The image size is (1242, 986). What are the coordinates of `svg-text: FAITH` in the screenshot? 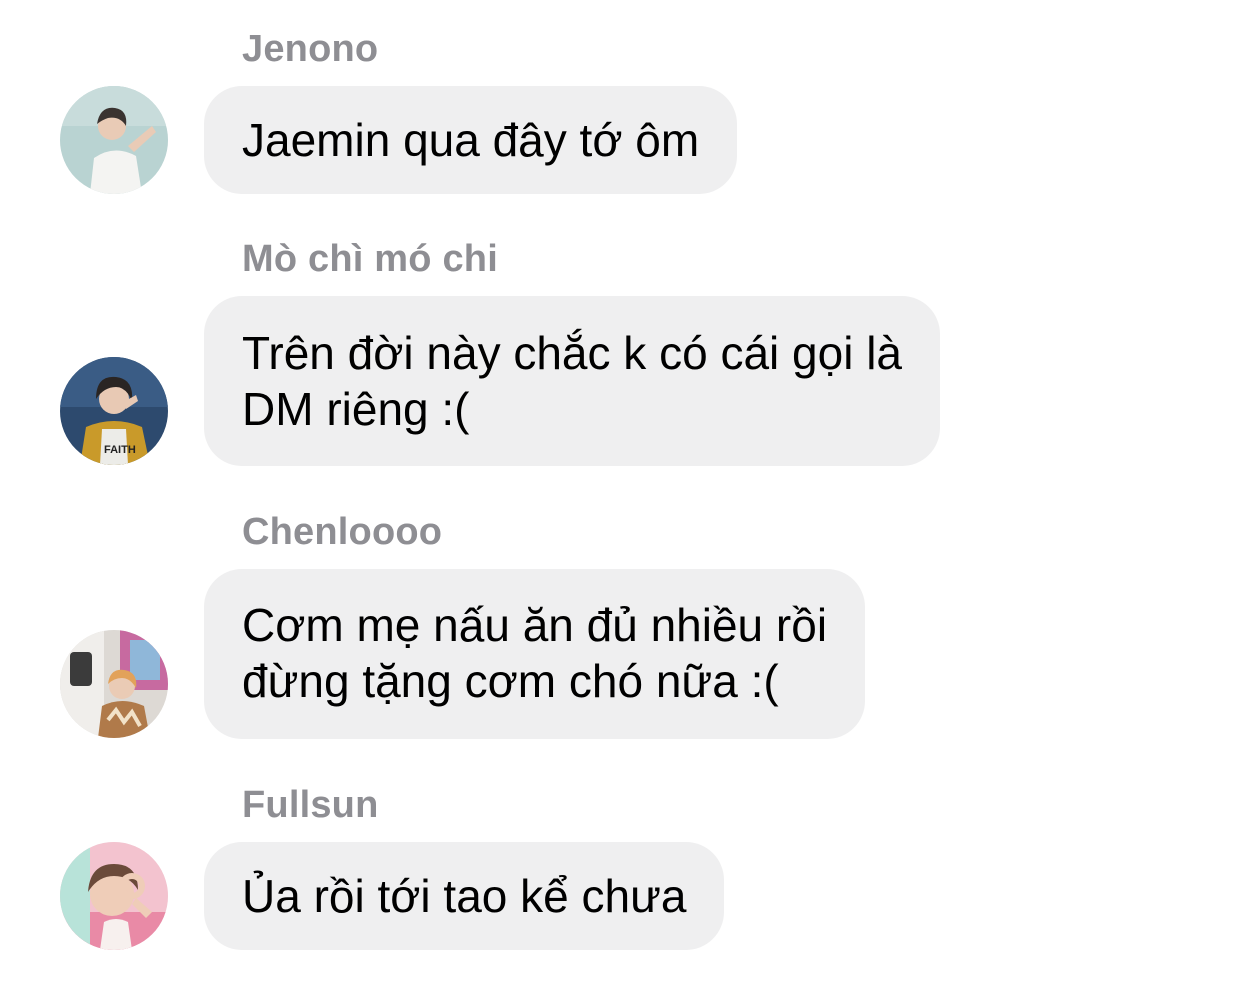 It's located at (120, 450).